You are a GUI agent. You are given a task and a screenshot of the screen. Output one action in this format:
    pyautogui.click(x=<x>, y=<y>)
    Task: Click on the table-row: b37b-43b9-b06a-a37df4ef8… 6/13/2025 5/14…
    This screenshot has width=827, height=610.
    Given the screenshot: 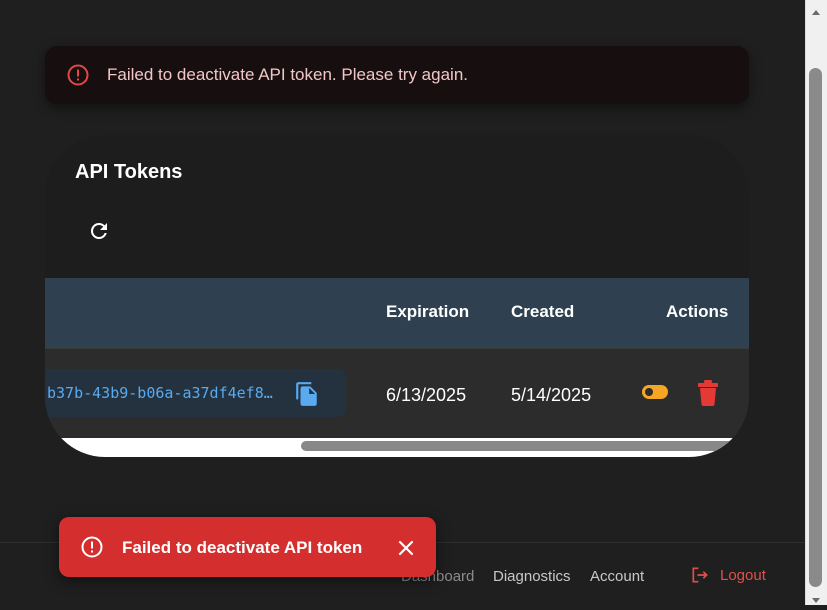 What is the action you would take?
    pyautogui.click(x=397, y=393)
    